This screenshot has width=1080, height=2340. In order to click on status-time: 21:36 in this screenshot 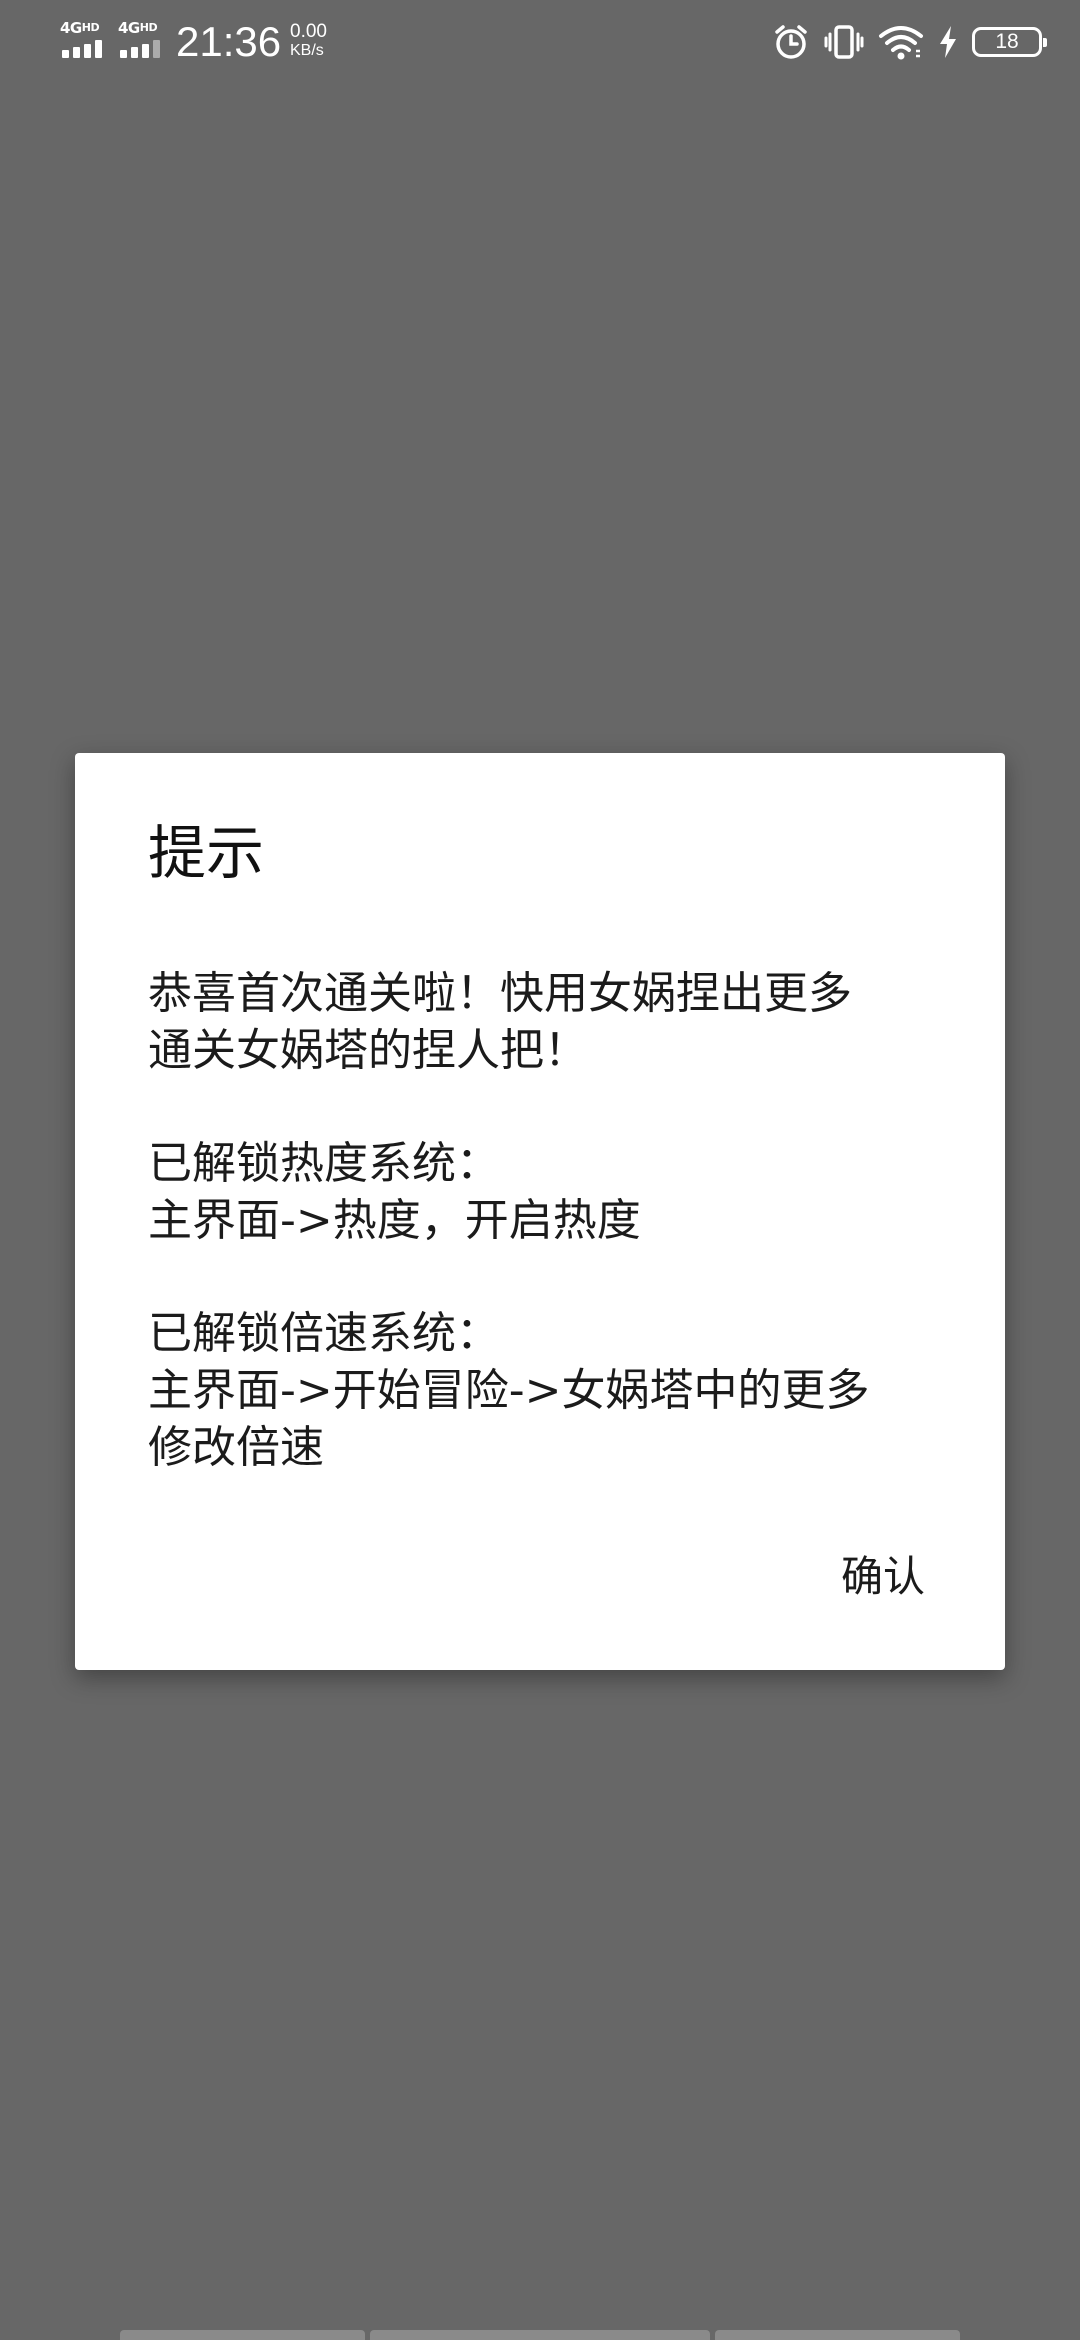, I will do `click(229, 41)`.